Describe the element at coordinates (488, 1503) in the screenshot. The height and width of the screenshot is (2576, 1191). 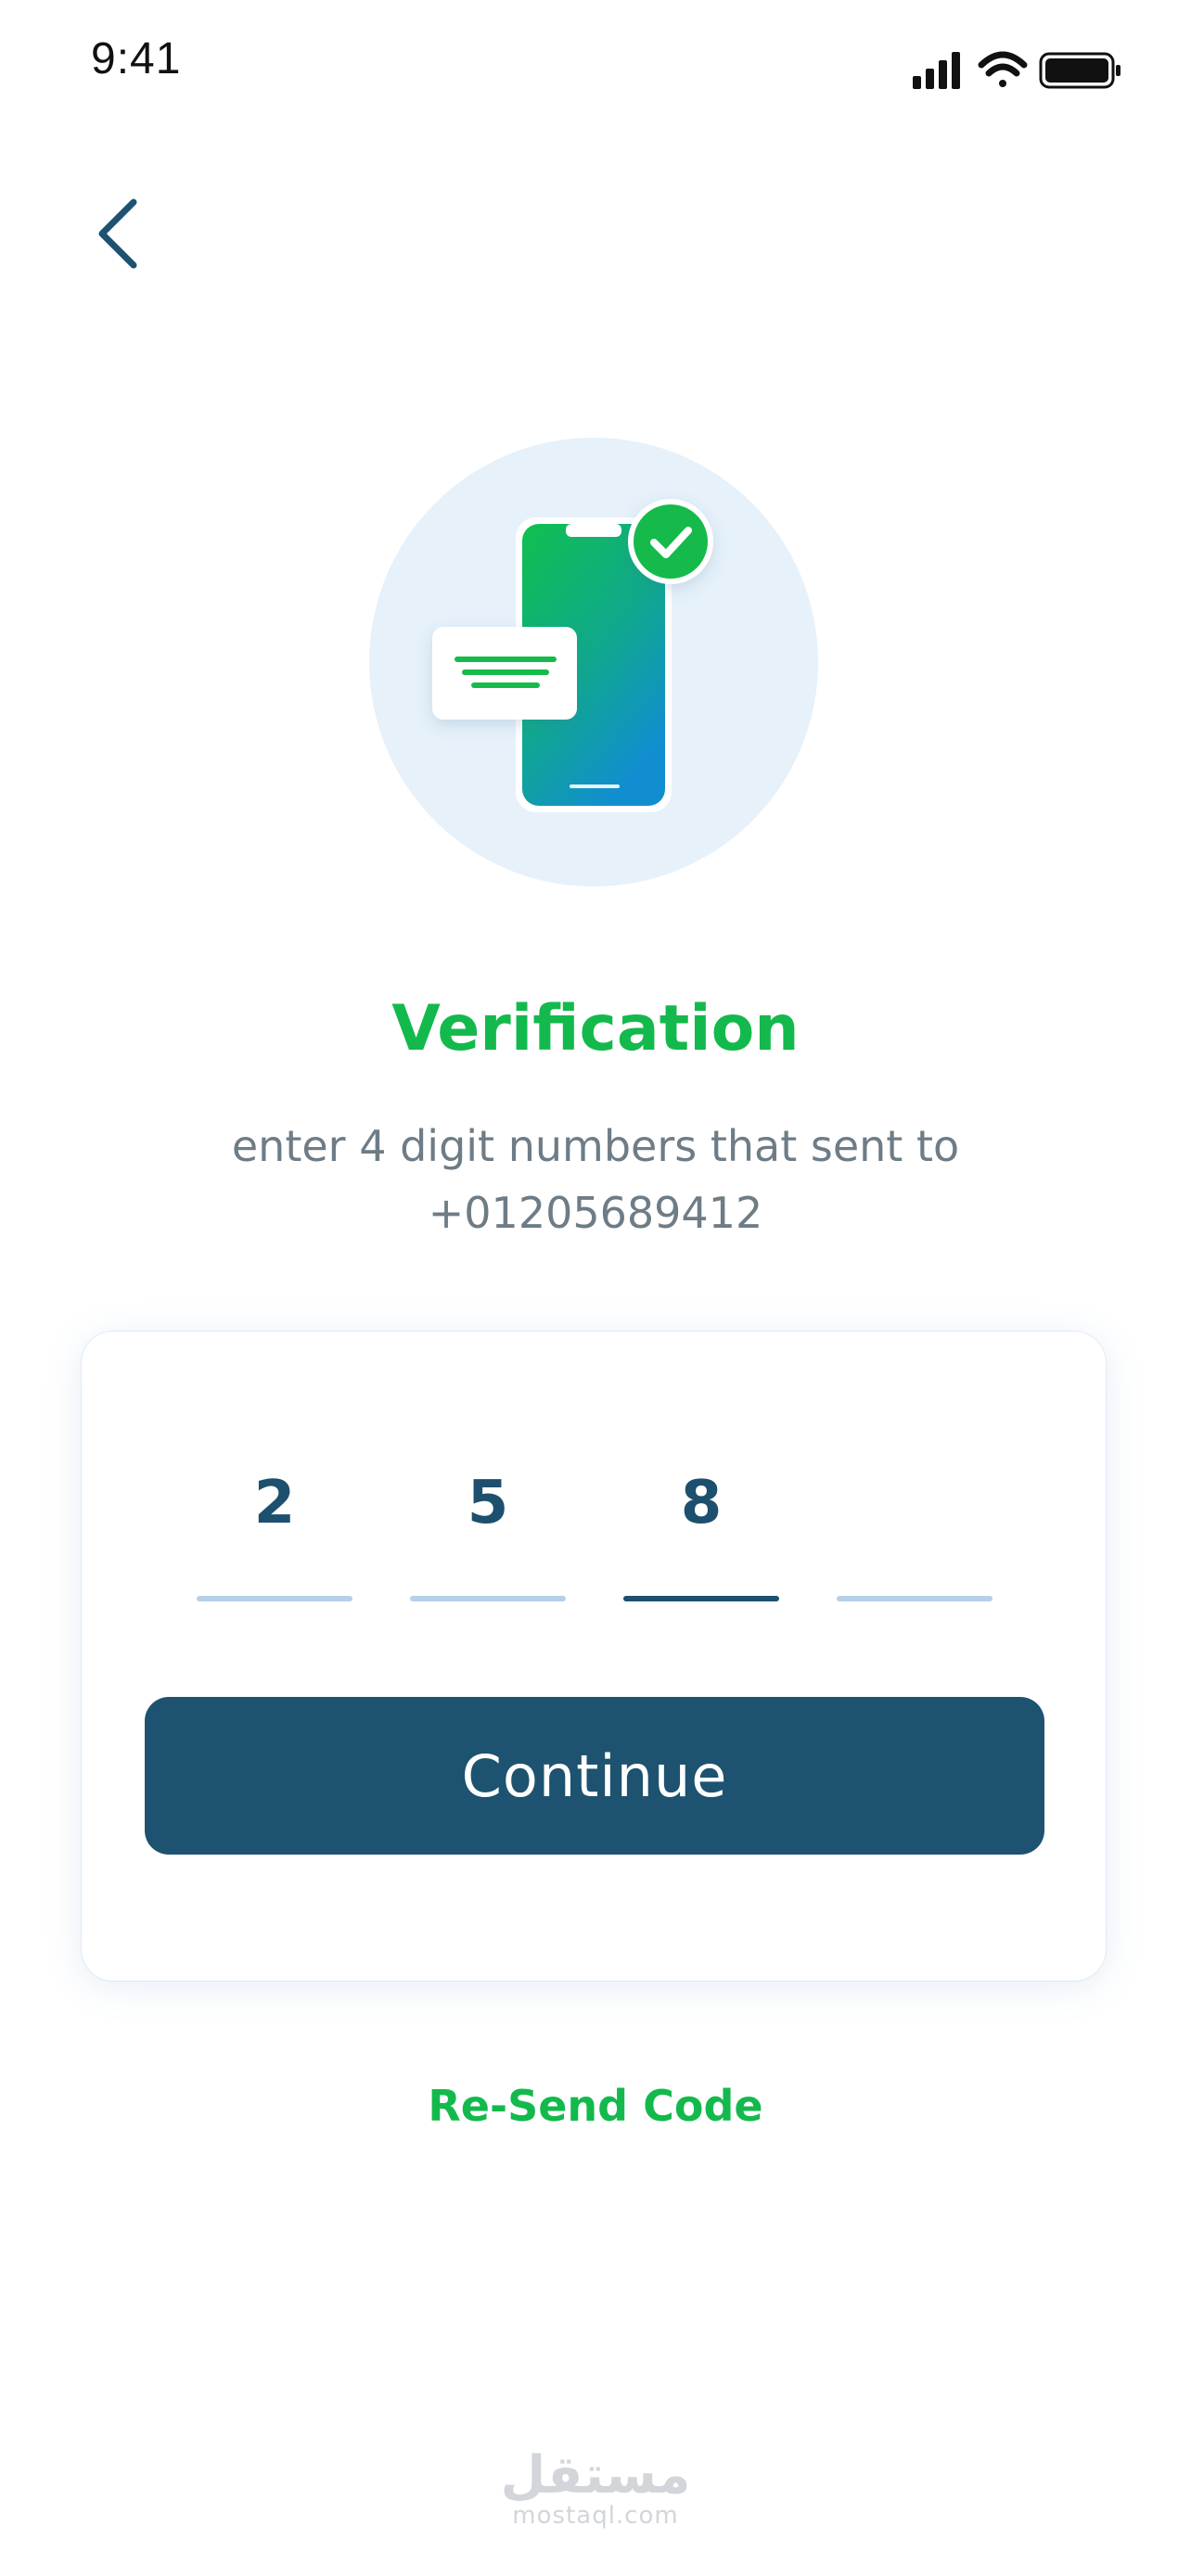
I see `otp-digit-2: 5` at that location.